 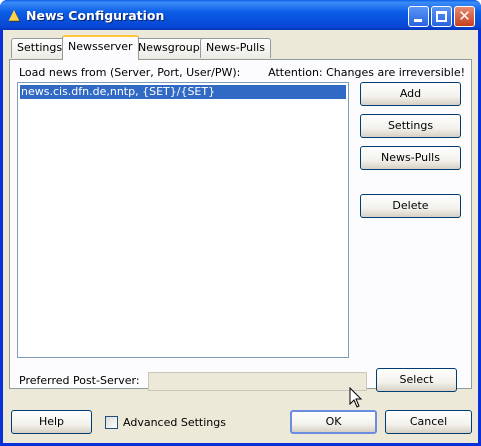 What do you see at coordinates (51, 422) in the screenshot?
I see `help-button: Help` at bounding box center [51, 422].